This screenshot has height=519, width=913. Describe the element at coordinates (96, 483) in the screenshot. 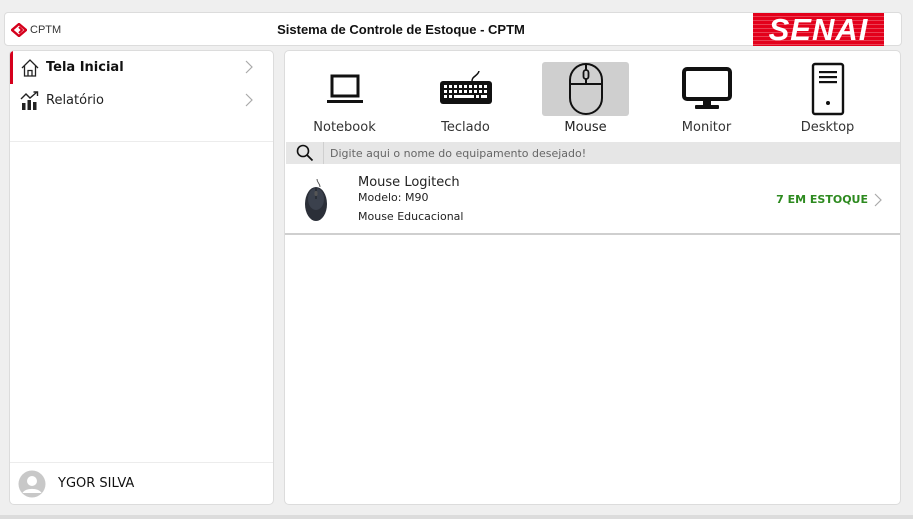

I see `user-name: YGOR SILVA` at that location.